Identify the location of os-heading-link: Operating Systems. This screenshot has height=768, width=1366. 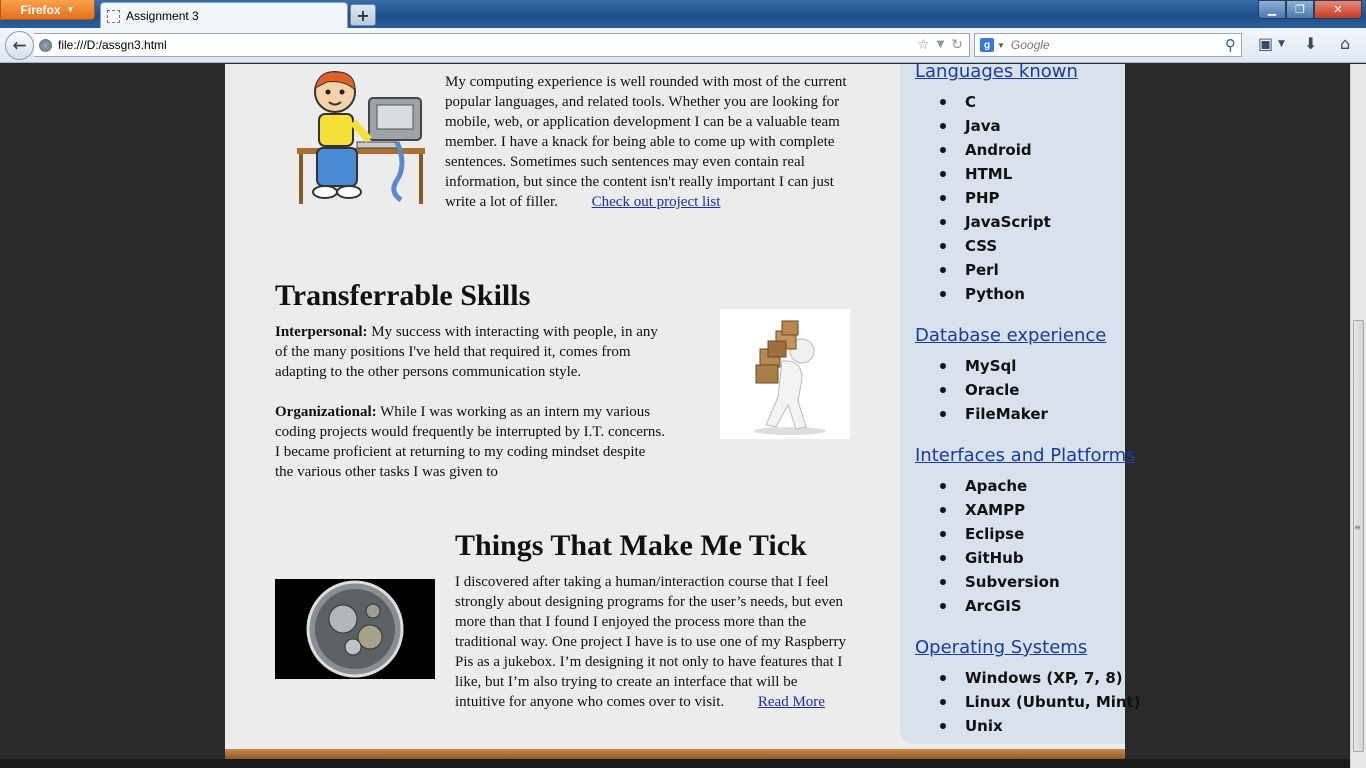
(1001, 647).